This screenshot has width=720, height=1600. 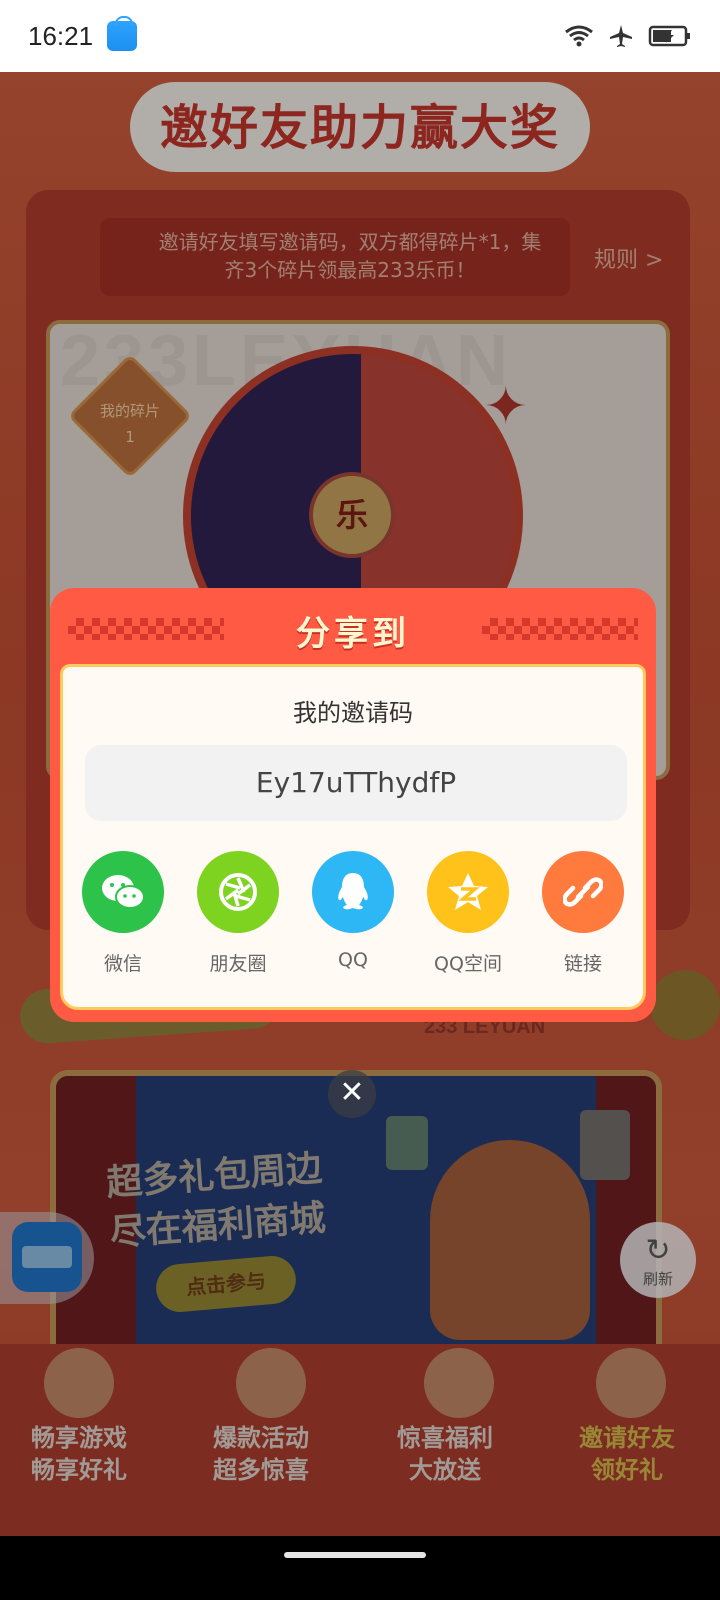 I want to click on share-label: QQ空间, so click(x=468, y=964).